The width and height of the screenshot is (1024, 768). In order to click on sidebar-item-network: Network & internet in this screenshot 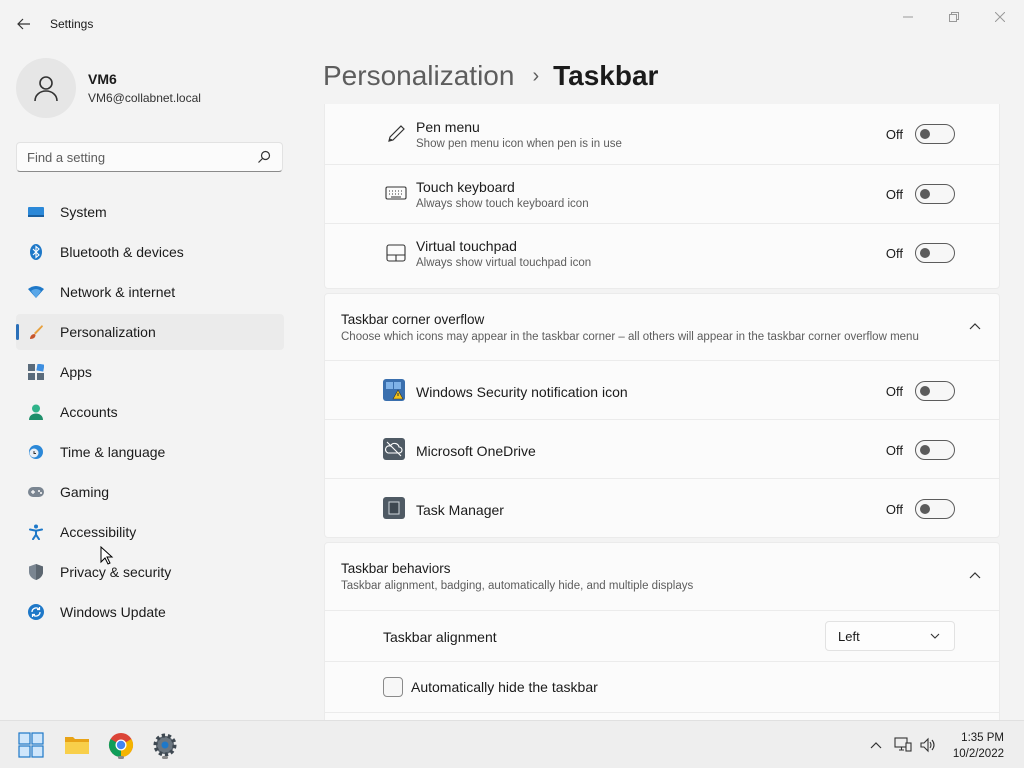, I will do `click(150, 292)`.